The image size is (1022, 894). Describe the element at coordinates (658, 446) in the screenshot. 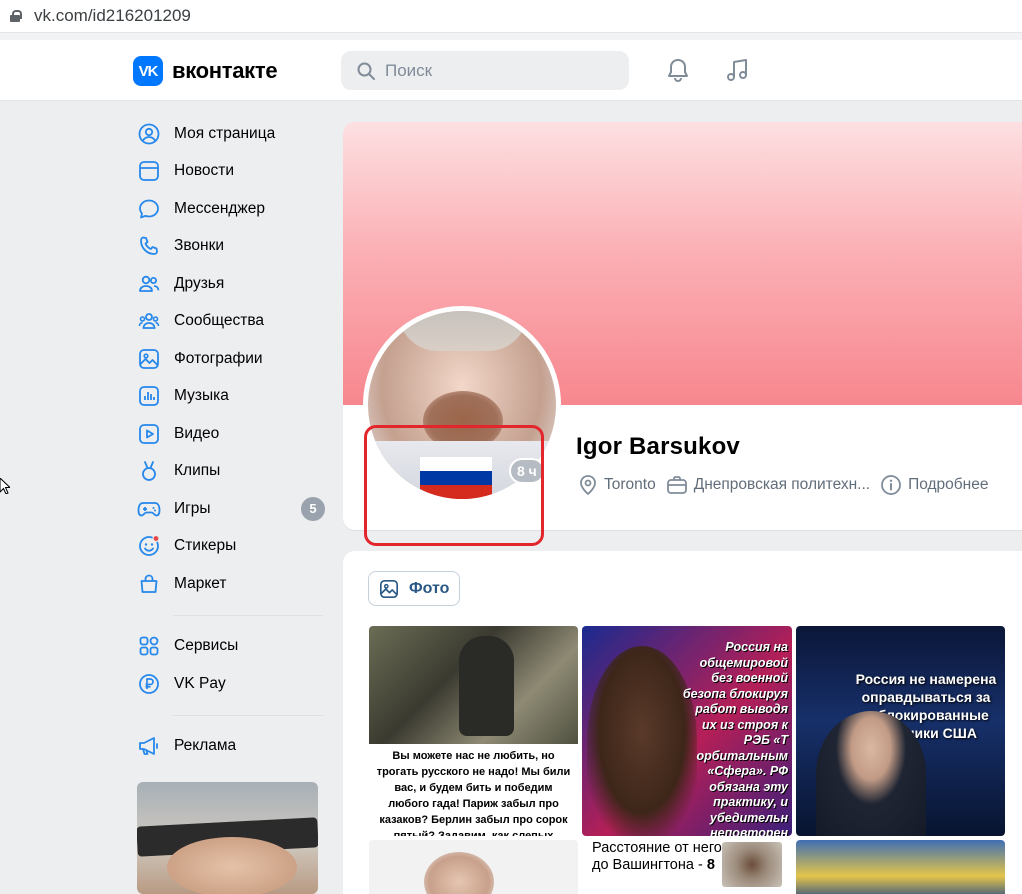

I see `profile-name: Igor Barsukov` at that location.